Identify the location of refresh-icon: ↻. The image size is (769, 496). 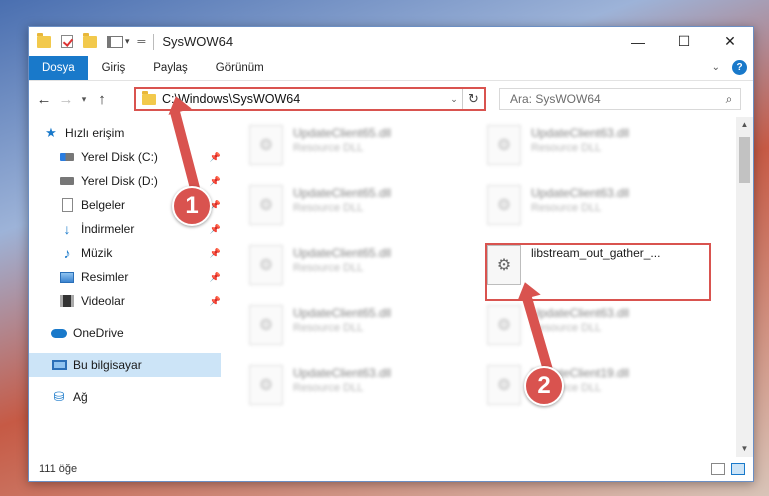
(473, 99).